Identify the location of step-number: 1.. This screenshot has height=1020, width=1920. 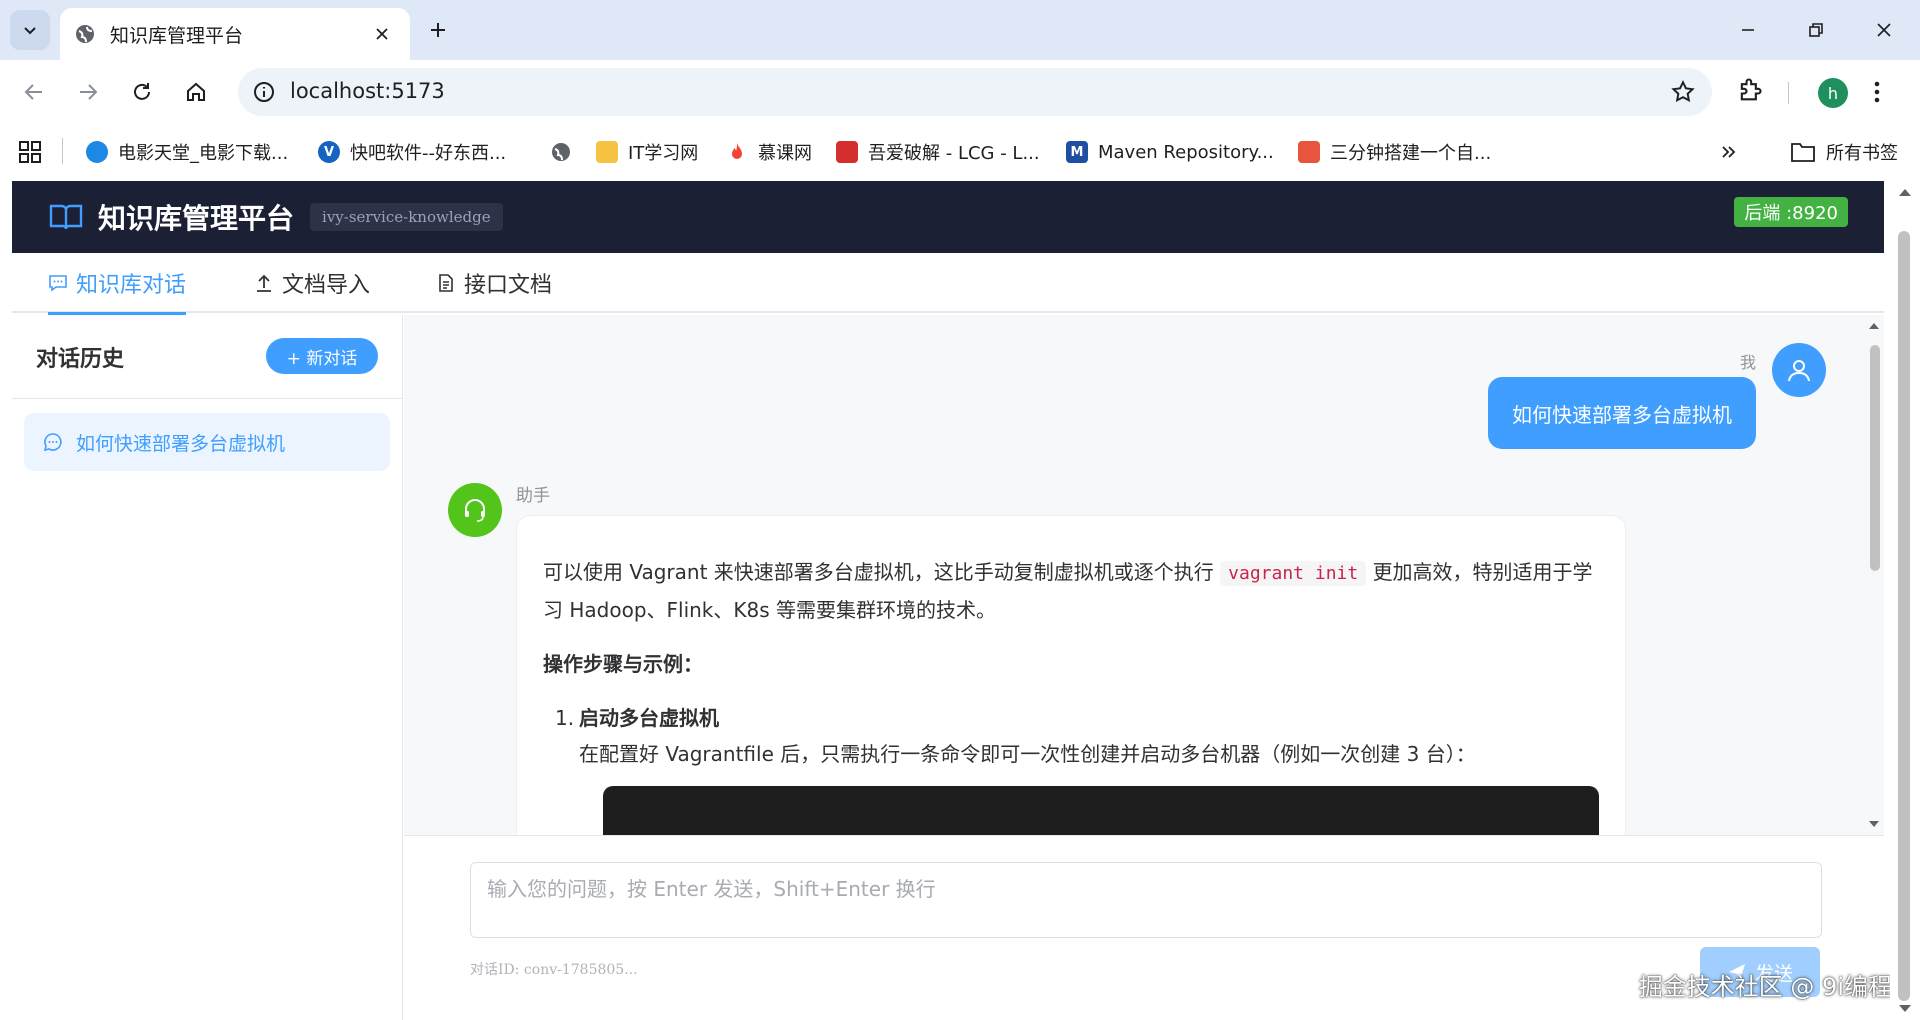
(565, 718).